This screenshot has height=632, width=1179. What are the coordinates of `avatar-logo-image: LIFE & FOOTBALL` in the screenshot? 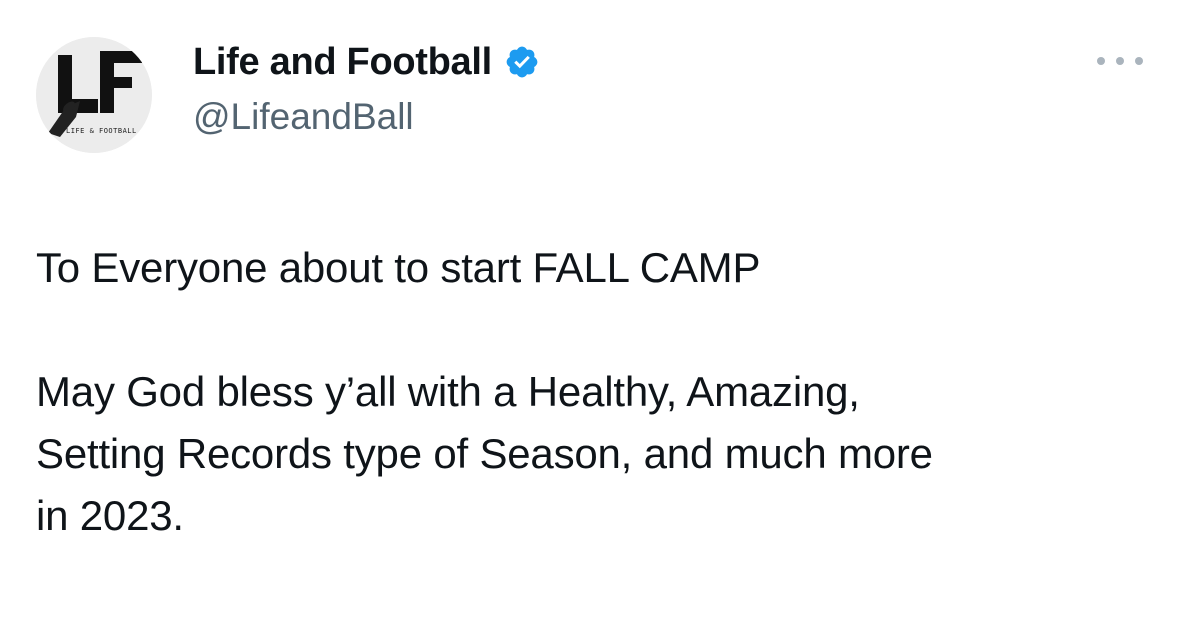 It's located at (94, 95).